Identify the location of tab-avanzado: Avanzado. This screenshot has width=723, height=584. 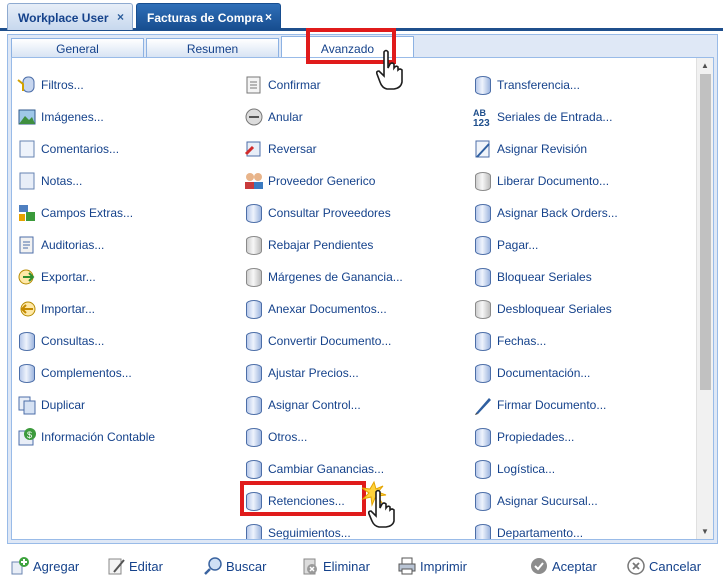
(347, 47).